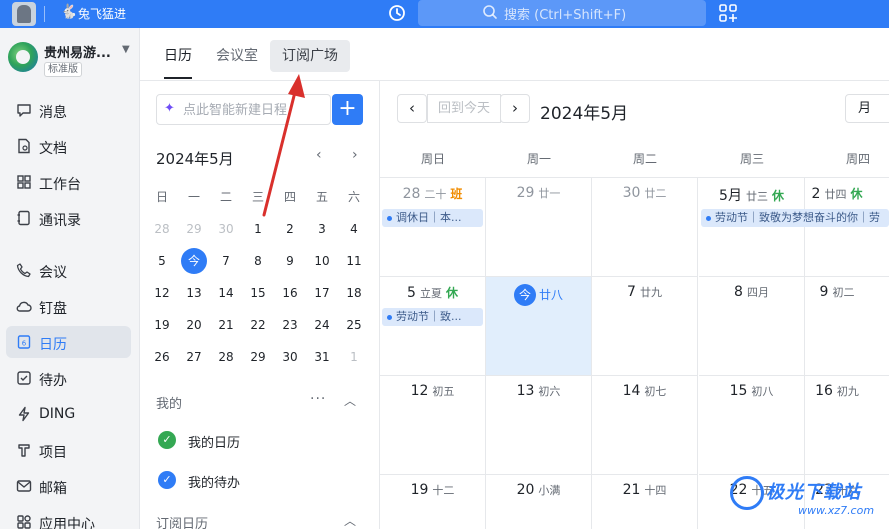 This screenshot has height=529, width=889. Describe the element at coordinates (226, 325) in the screenshot. I see `mini-day: 21` at that location.